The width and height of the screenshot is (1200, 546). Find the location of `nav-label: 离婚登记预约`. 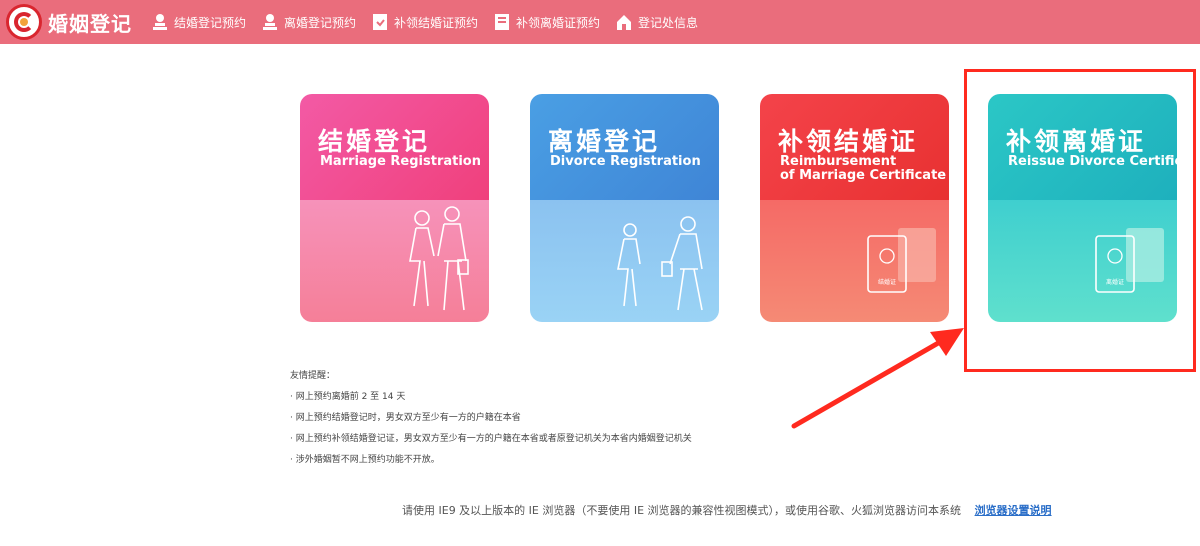

nav-label: 离婚登记预约 is located at coordinates (320, 22).